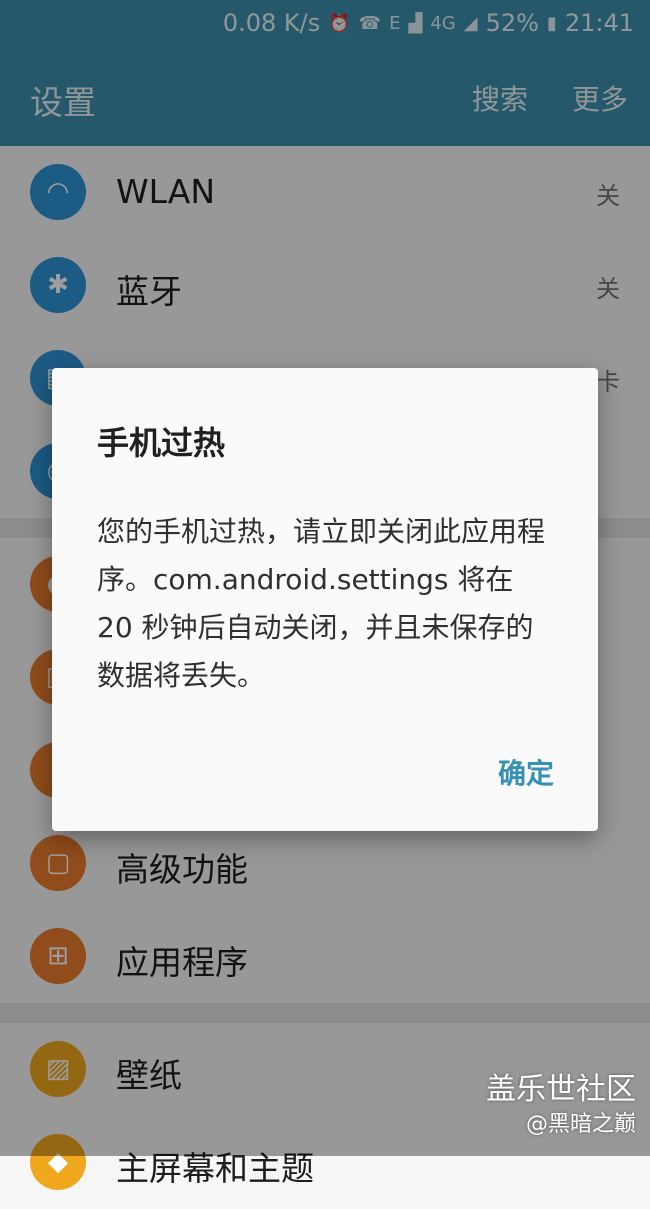 This screenshot has height=1209, width=650. I want to click on dialog-title: 手机过热, so click(161, 443).